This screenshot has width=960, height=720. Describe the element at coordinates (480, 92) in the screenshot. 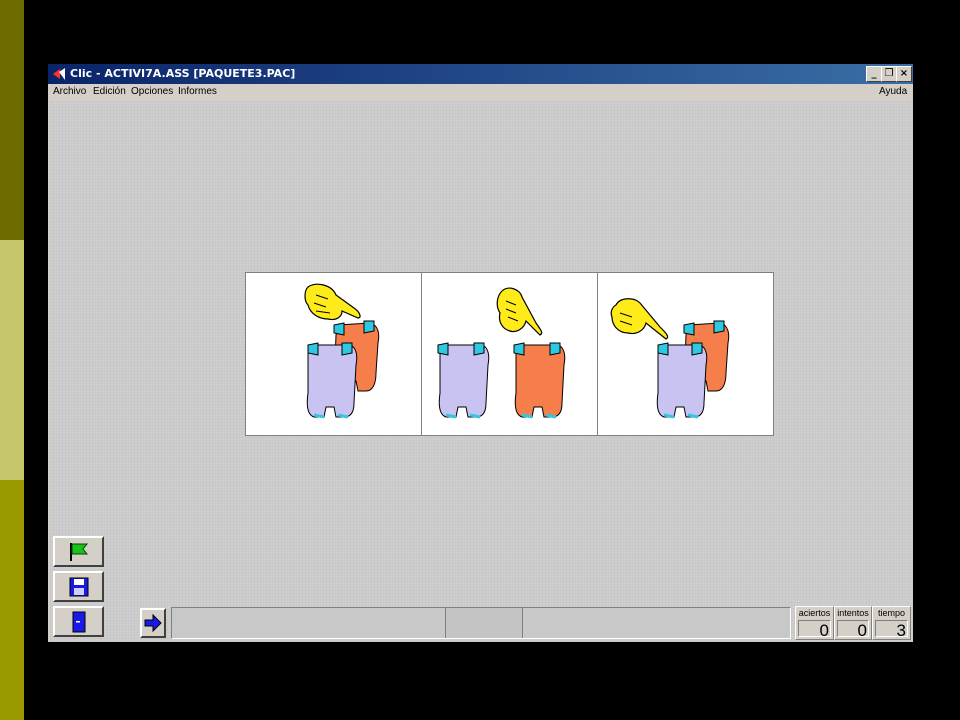

I see `menu-bar: Archivo Edición Opciones Informes Ayuda` at that location.